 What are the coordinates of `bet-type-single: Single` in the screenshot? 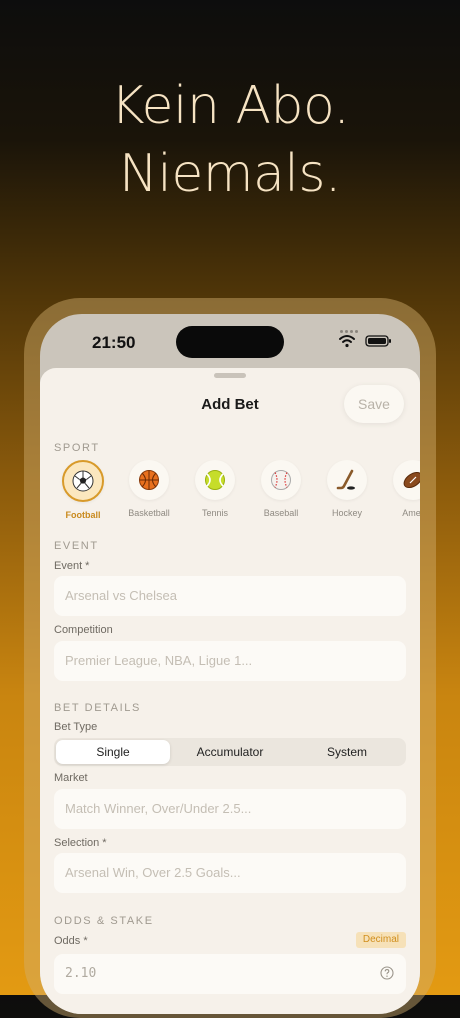 It's located at (113, 752).